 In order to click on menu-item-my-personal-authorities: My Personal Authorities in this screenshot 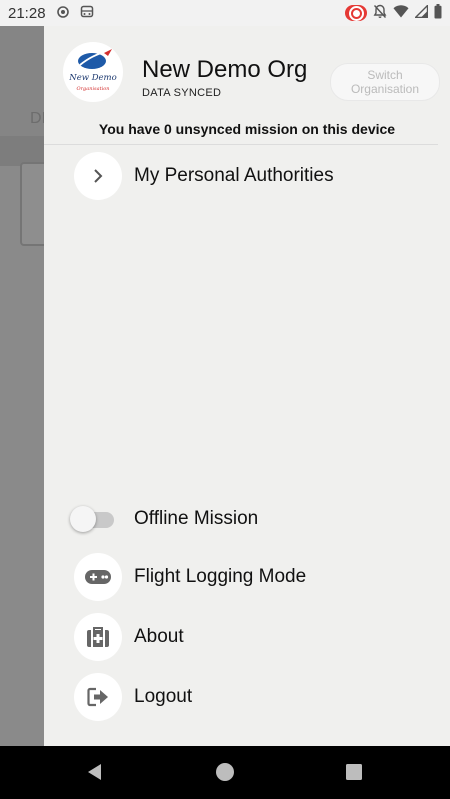, I will do `click(254, 176)`.